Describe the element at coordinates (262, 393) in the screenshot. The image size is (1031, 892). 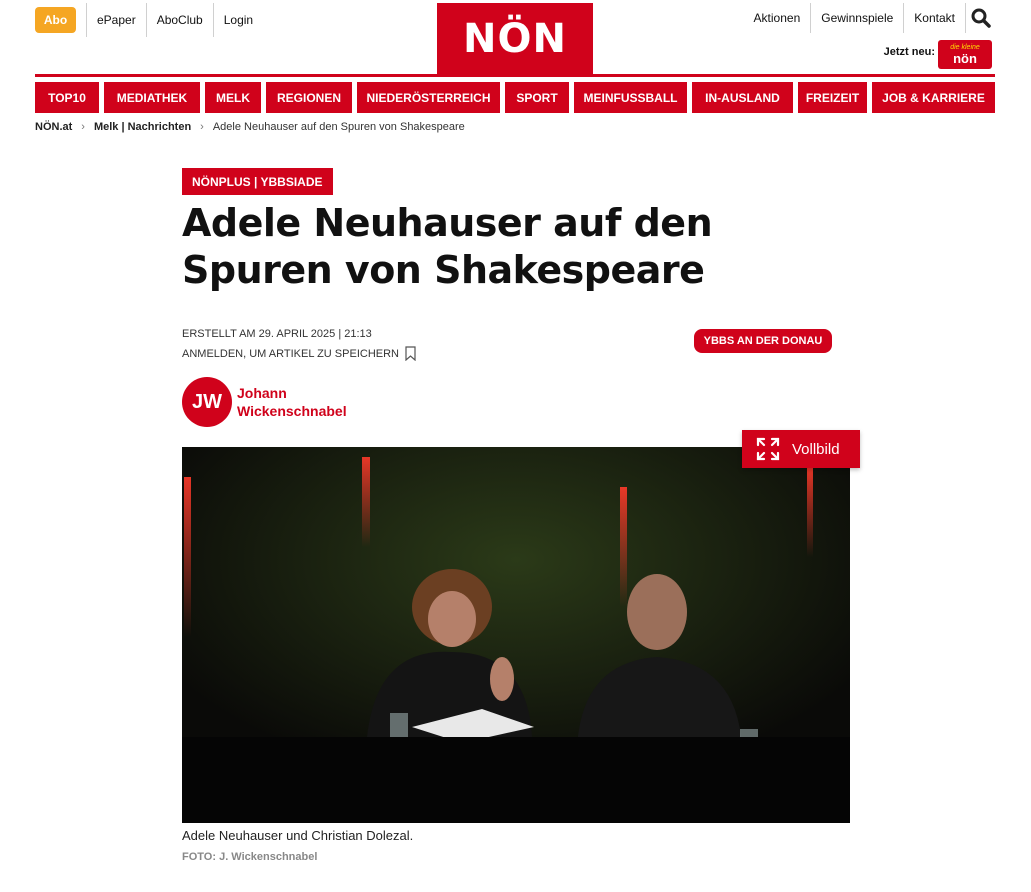
I see `author-first-name: Johann` at that location.